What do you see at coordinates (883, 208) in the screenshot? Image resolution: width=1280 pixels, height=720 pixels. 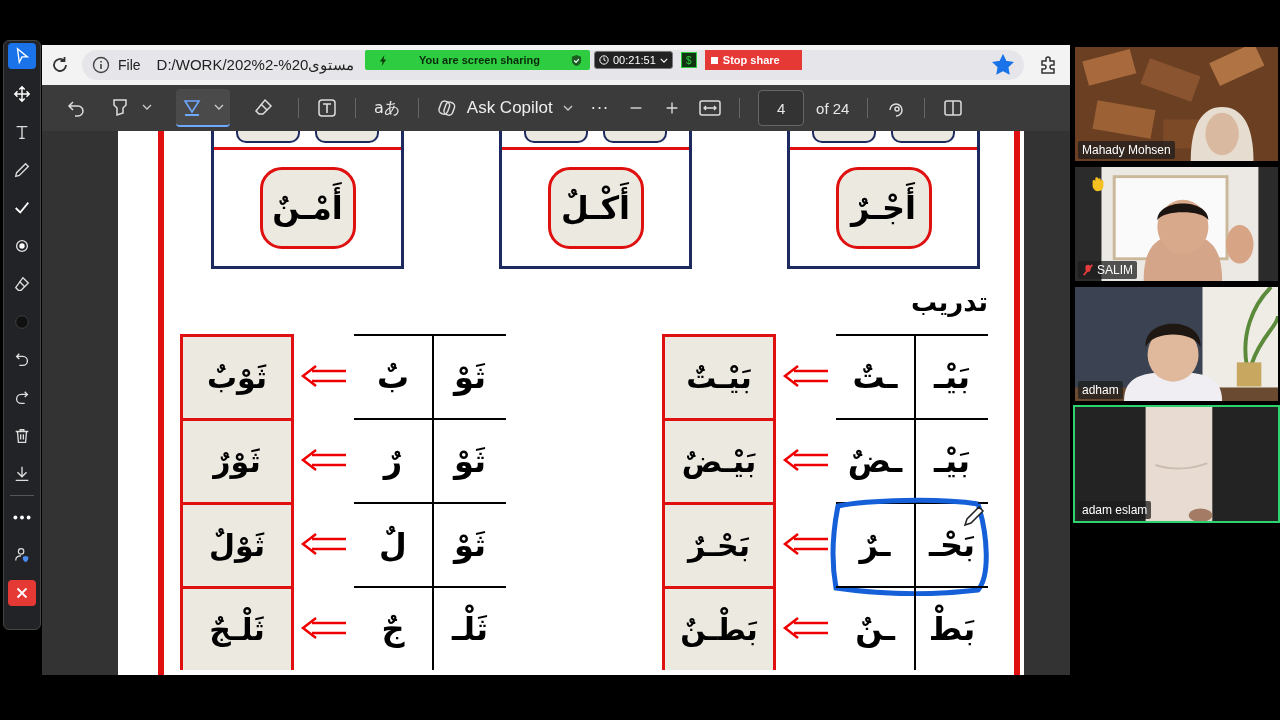 I see `word-label: أَجْـرٌ` at bounding box center [883, 208].